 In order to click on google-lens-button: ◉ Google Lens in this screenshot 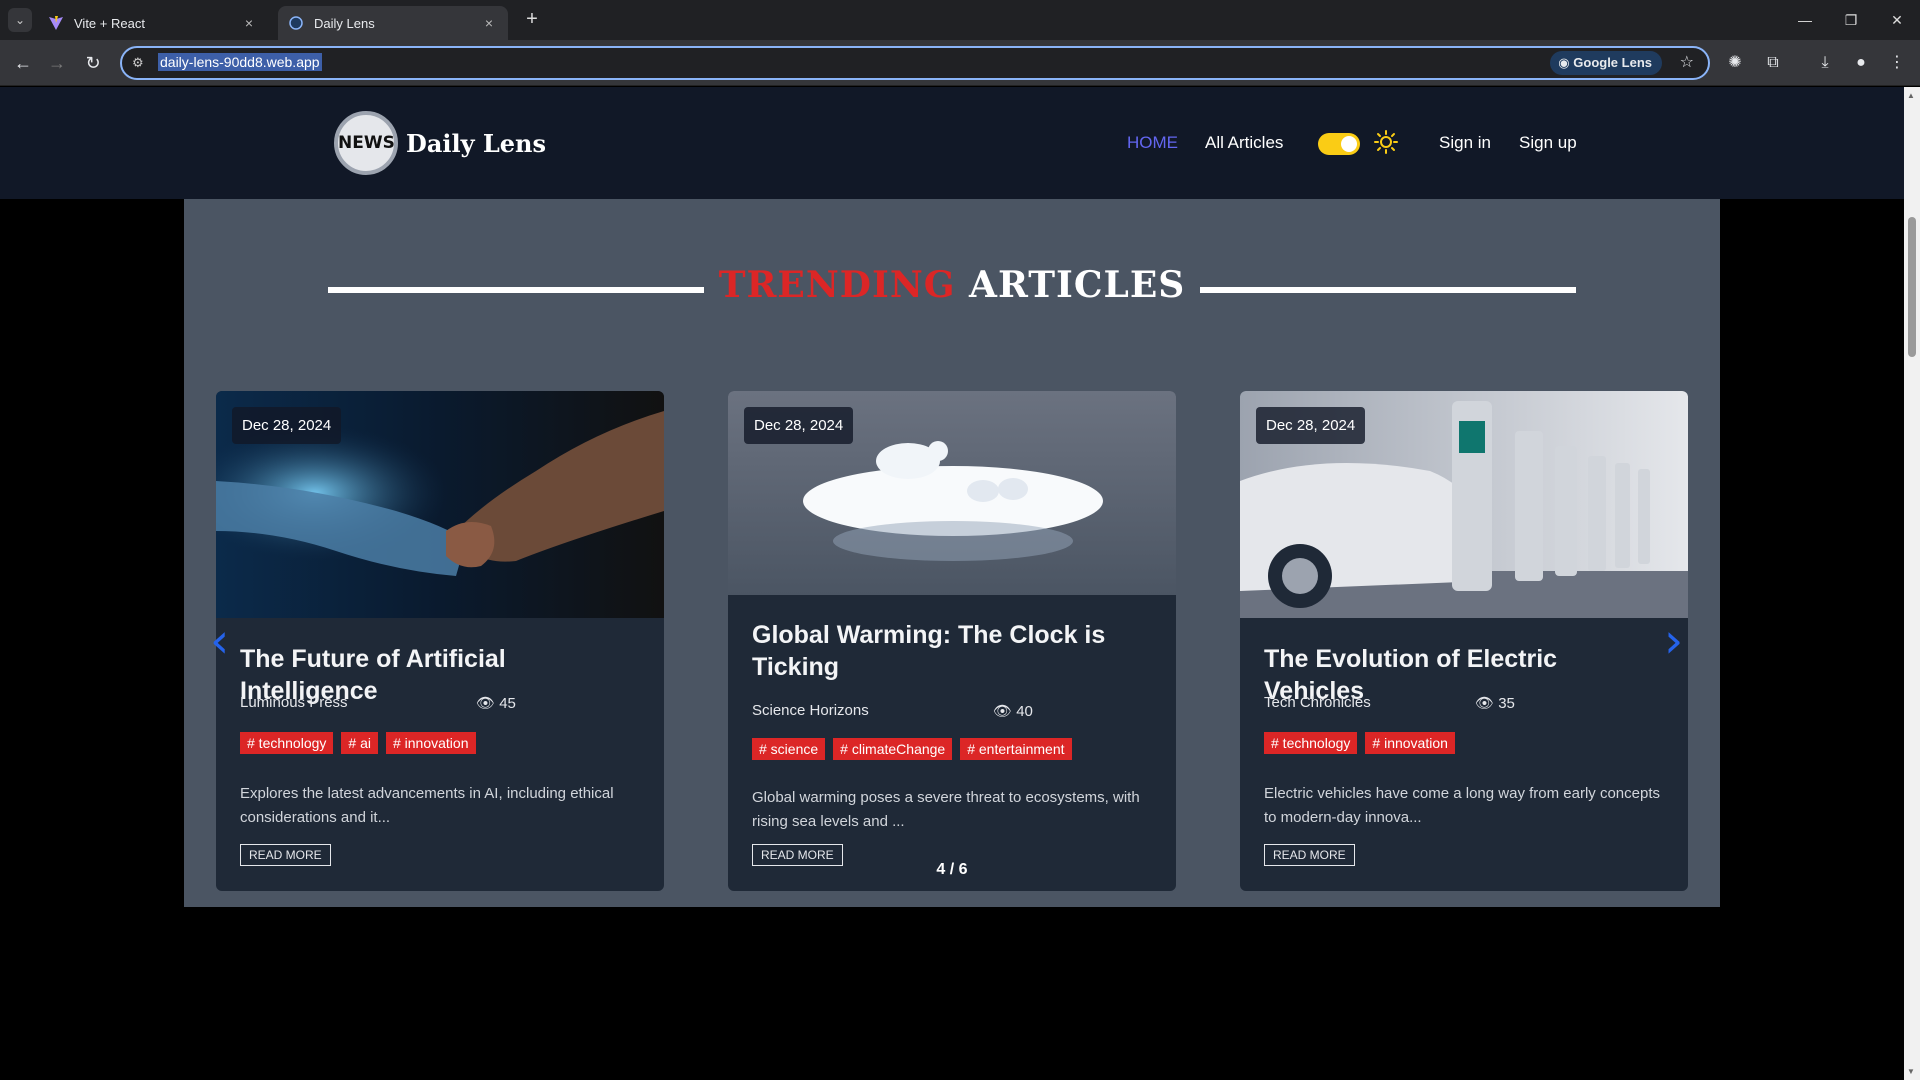, I will do `click(1606, 63)`.